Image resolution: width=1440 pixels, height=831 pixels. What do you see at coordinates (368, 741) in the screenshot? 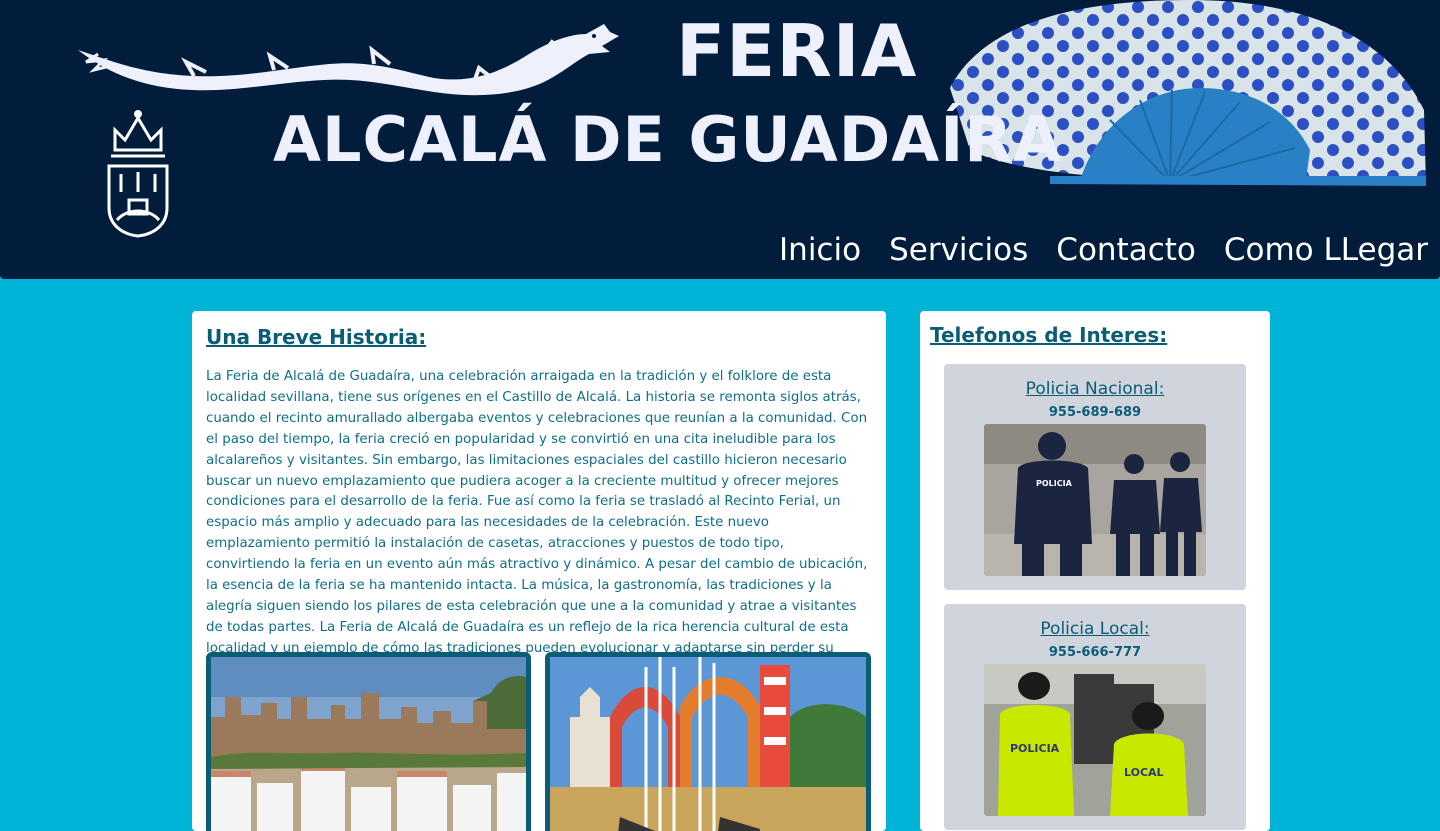
I see `castle-photo` at bounding box center [368, 741].